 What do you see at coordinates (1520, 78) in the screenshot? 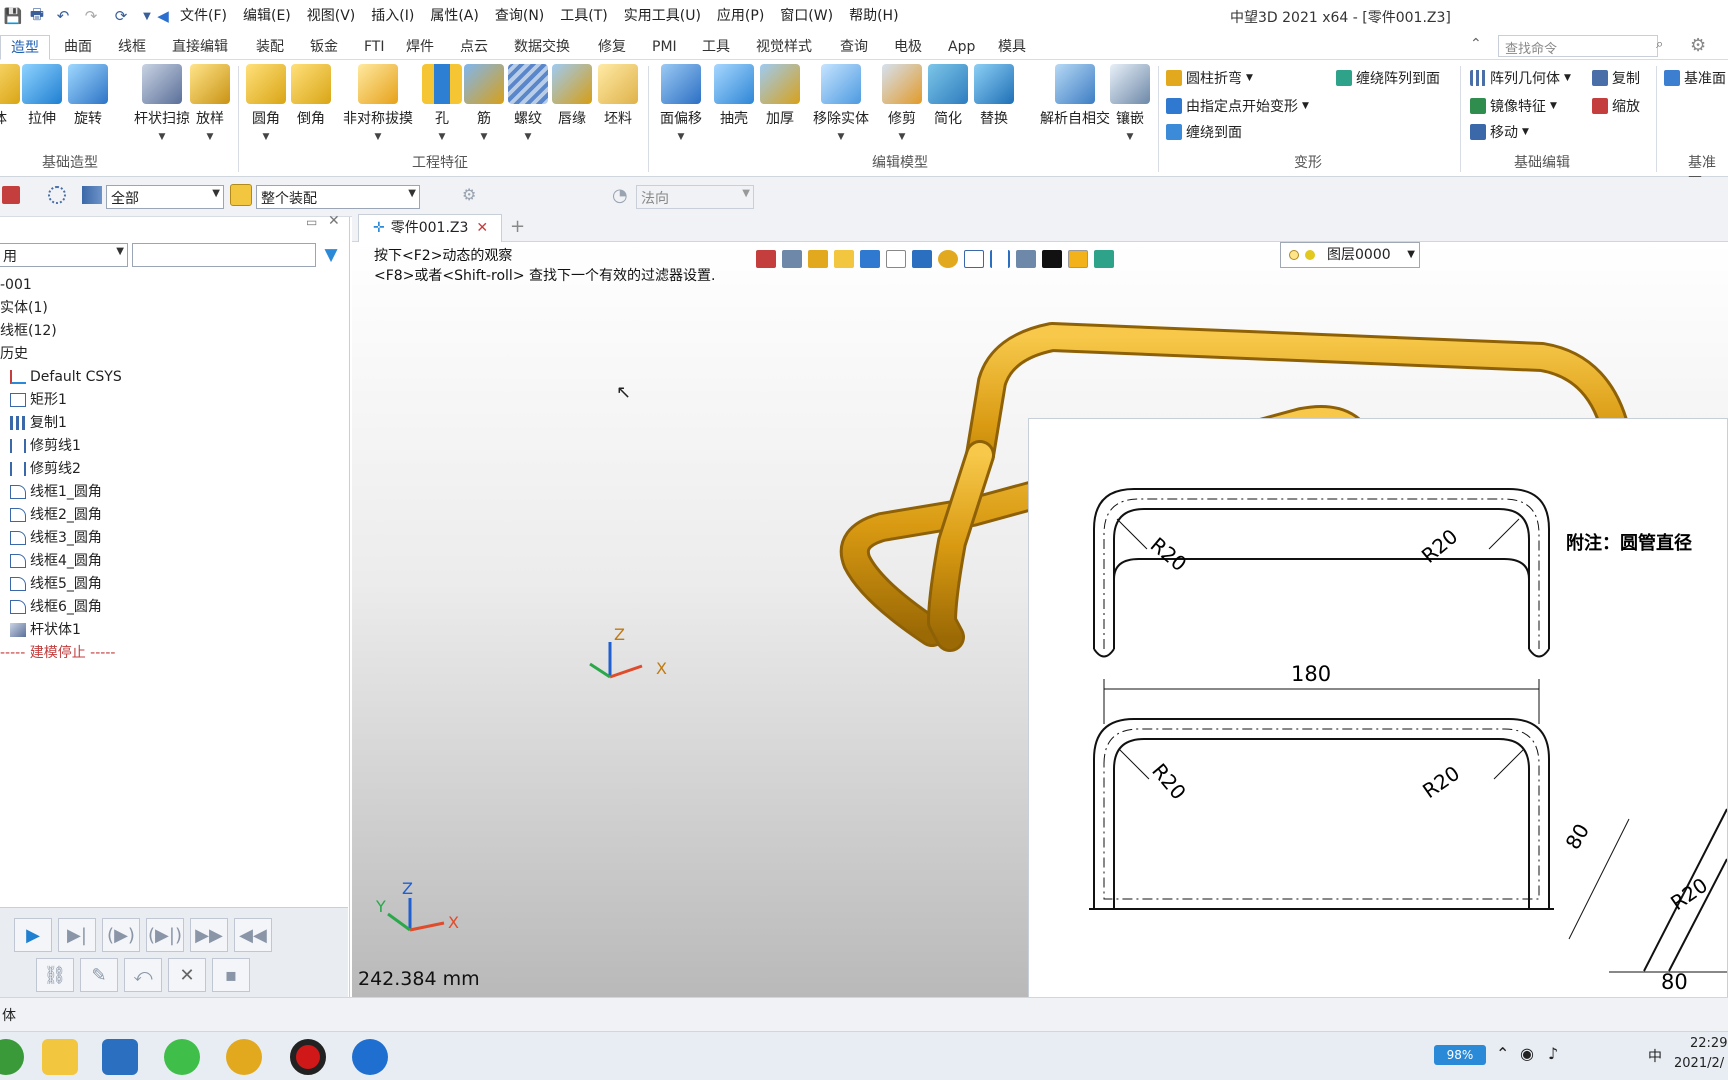
I see `pattern-geometry-button: 阵列几何体 ▼` at bounding box center [1520, 78].